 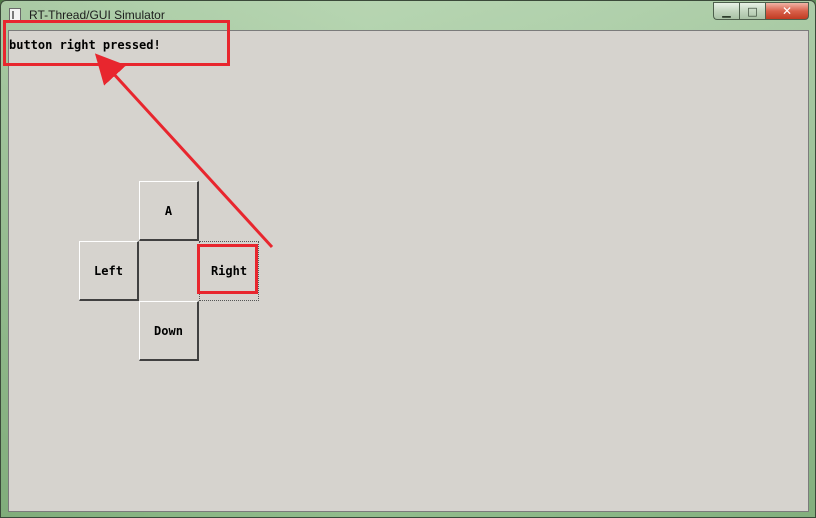 I want to click on annotation-status-highlight, so click(x=116, y=43).